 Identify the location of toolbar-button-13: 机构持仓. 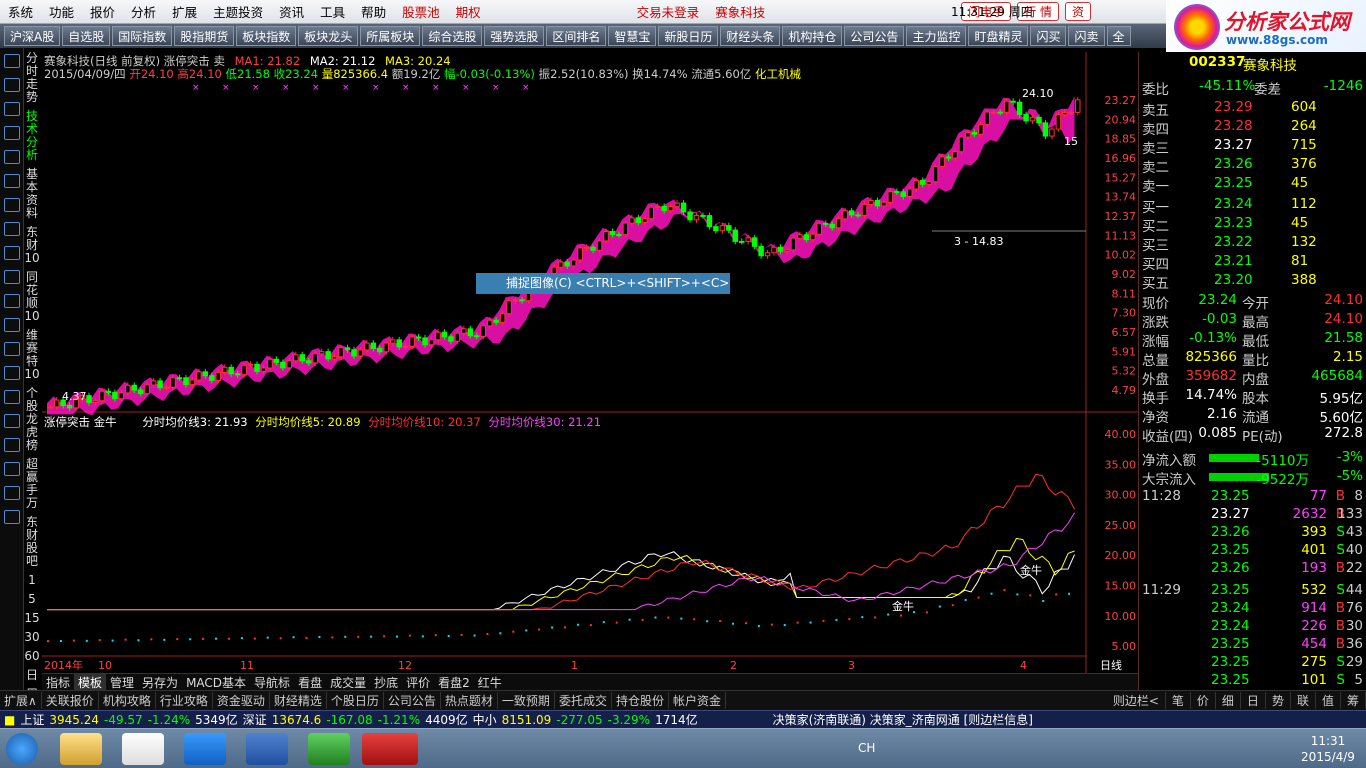
(812, 36).